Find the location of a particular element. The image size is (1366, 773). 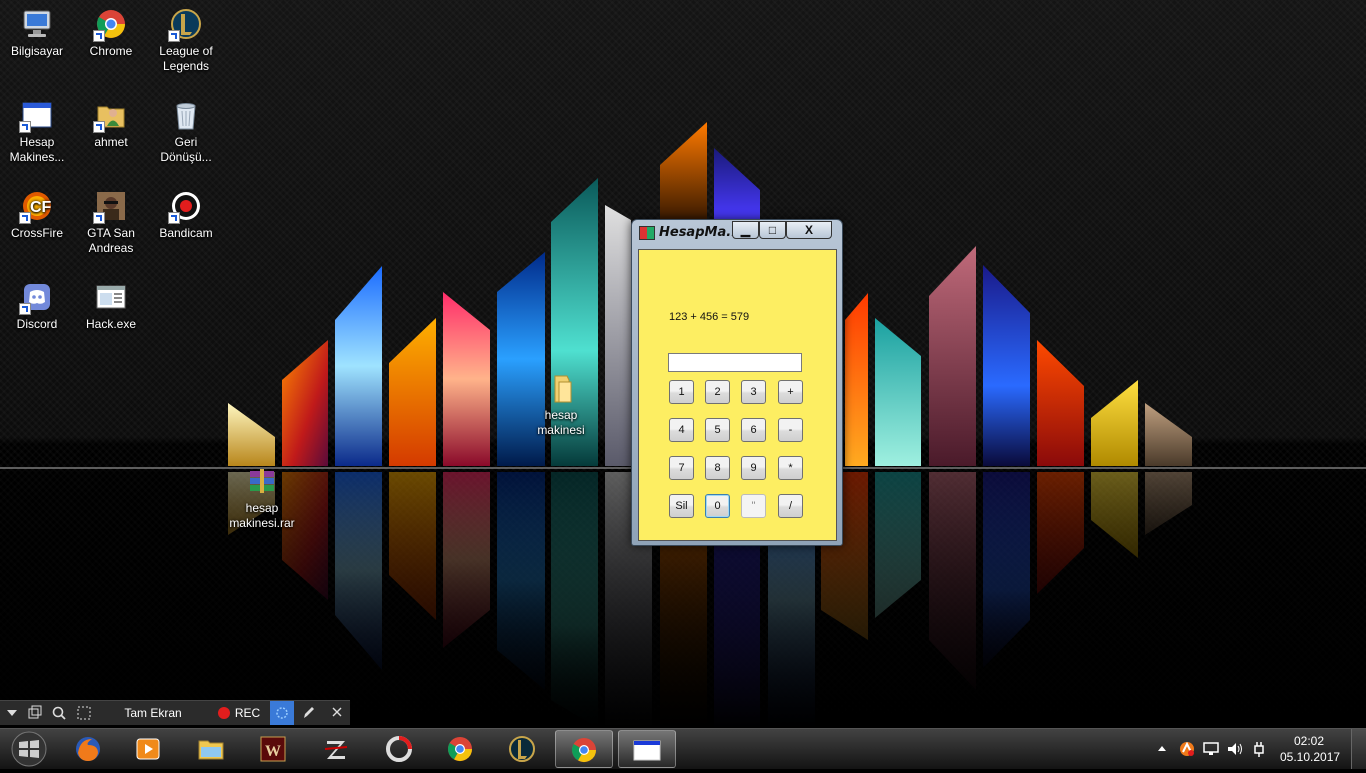

key-9-button: 9 is located at coordinates (753, 468).